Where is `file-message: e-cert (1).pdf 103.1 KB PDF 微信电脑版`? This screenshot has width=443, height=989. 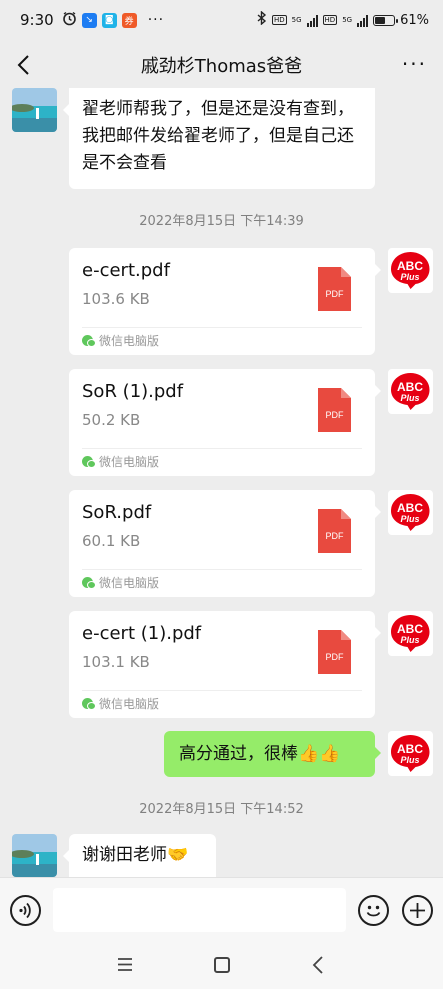 file-message: e-cert (1).pdf 103.1 KB PDF 微信电脑版 is located at coordinates (225, 664).